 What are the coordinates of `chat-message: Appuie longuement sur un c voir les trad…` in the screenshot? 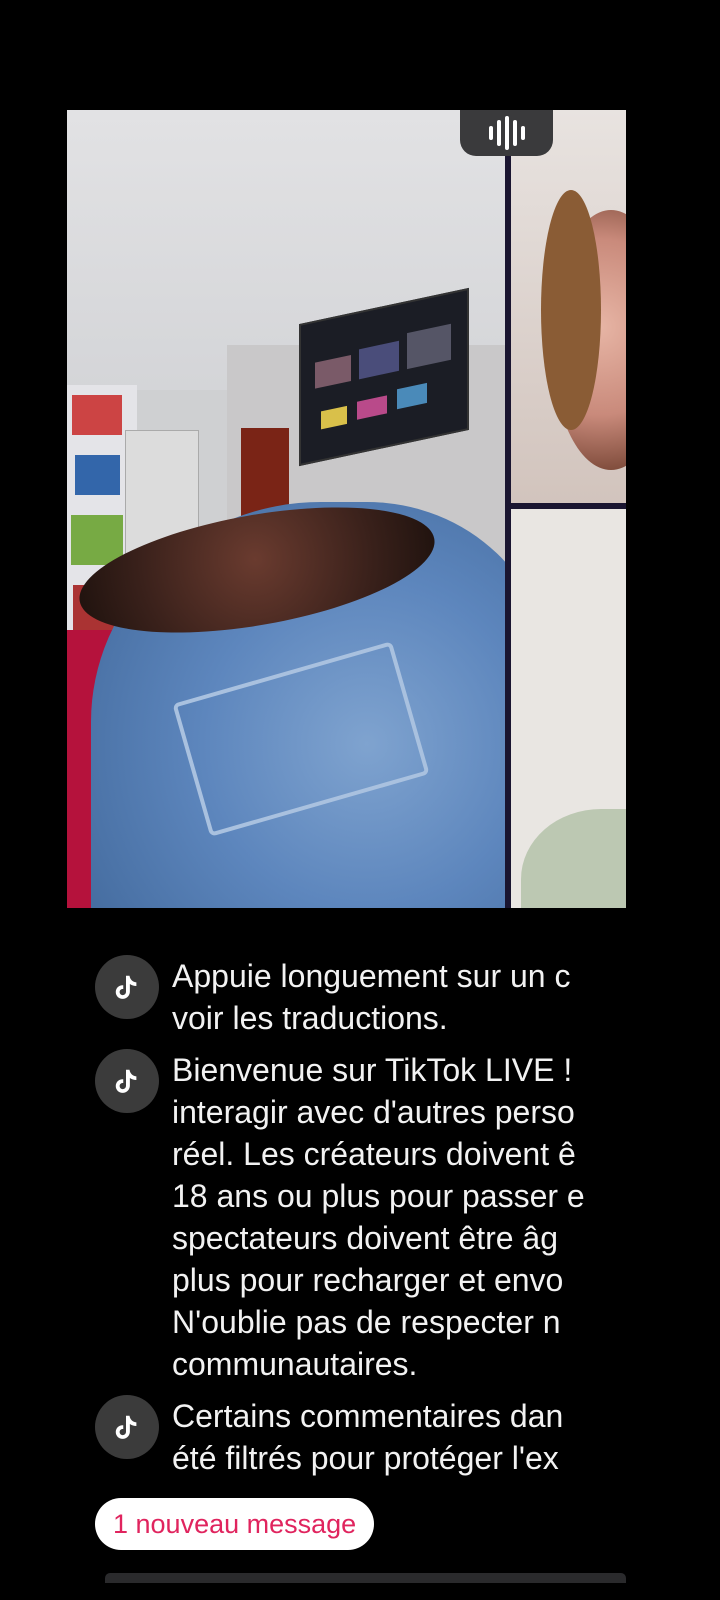 It's located at (360, 997).